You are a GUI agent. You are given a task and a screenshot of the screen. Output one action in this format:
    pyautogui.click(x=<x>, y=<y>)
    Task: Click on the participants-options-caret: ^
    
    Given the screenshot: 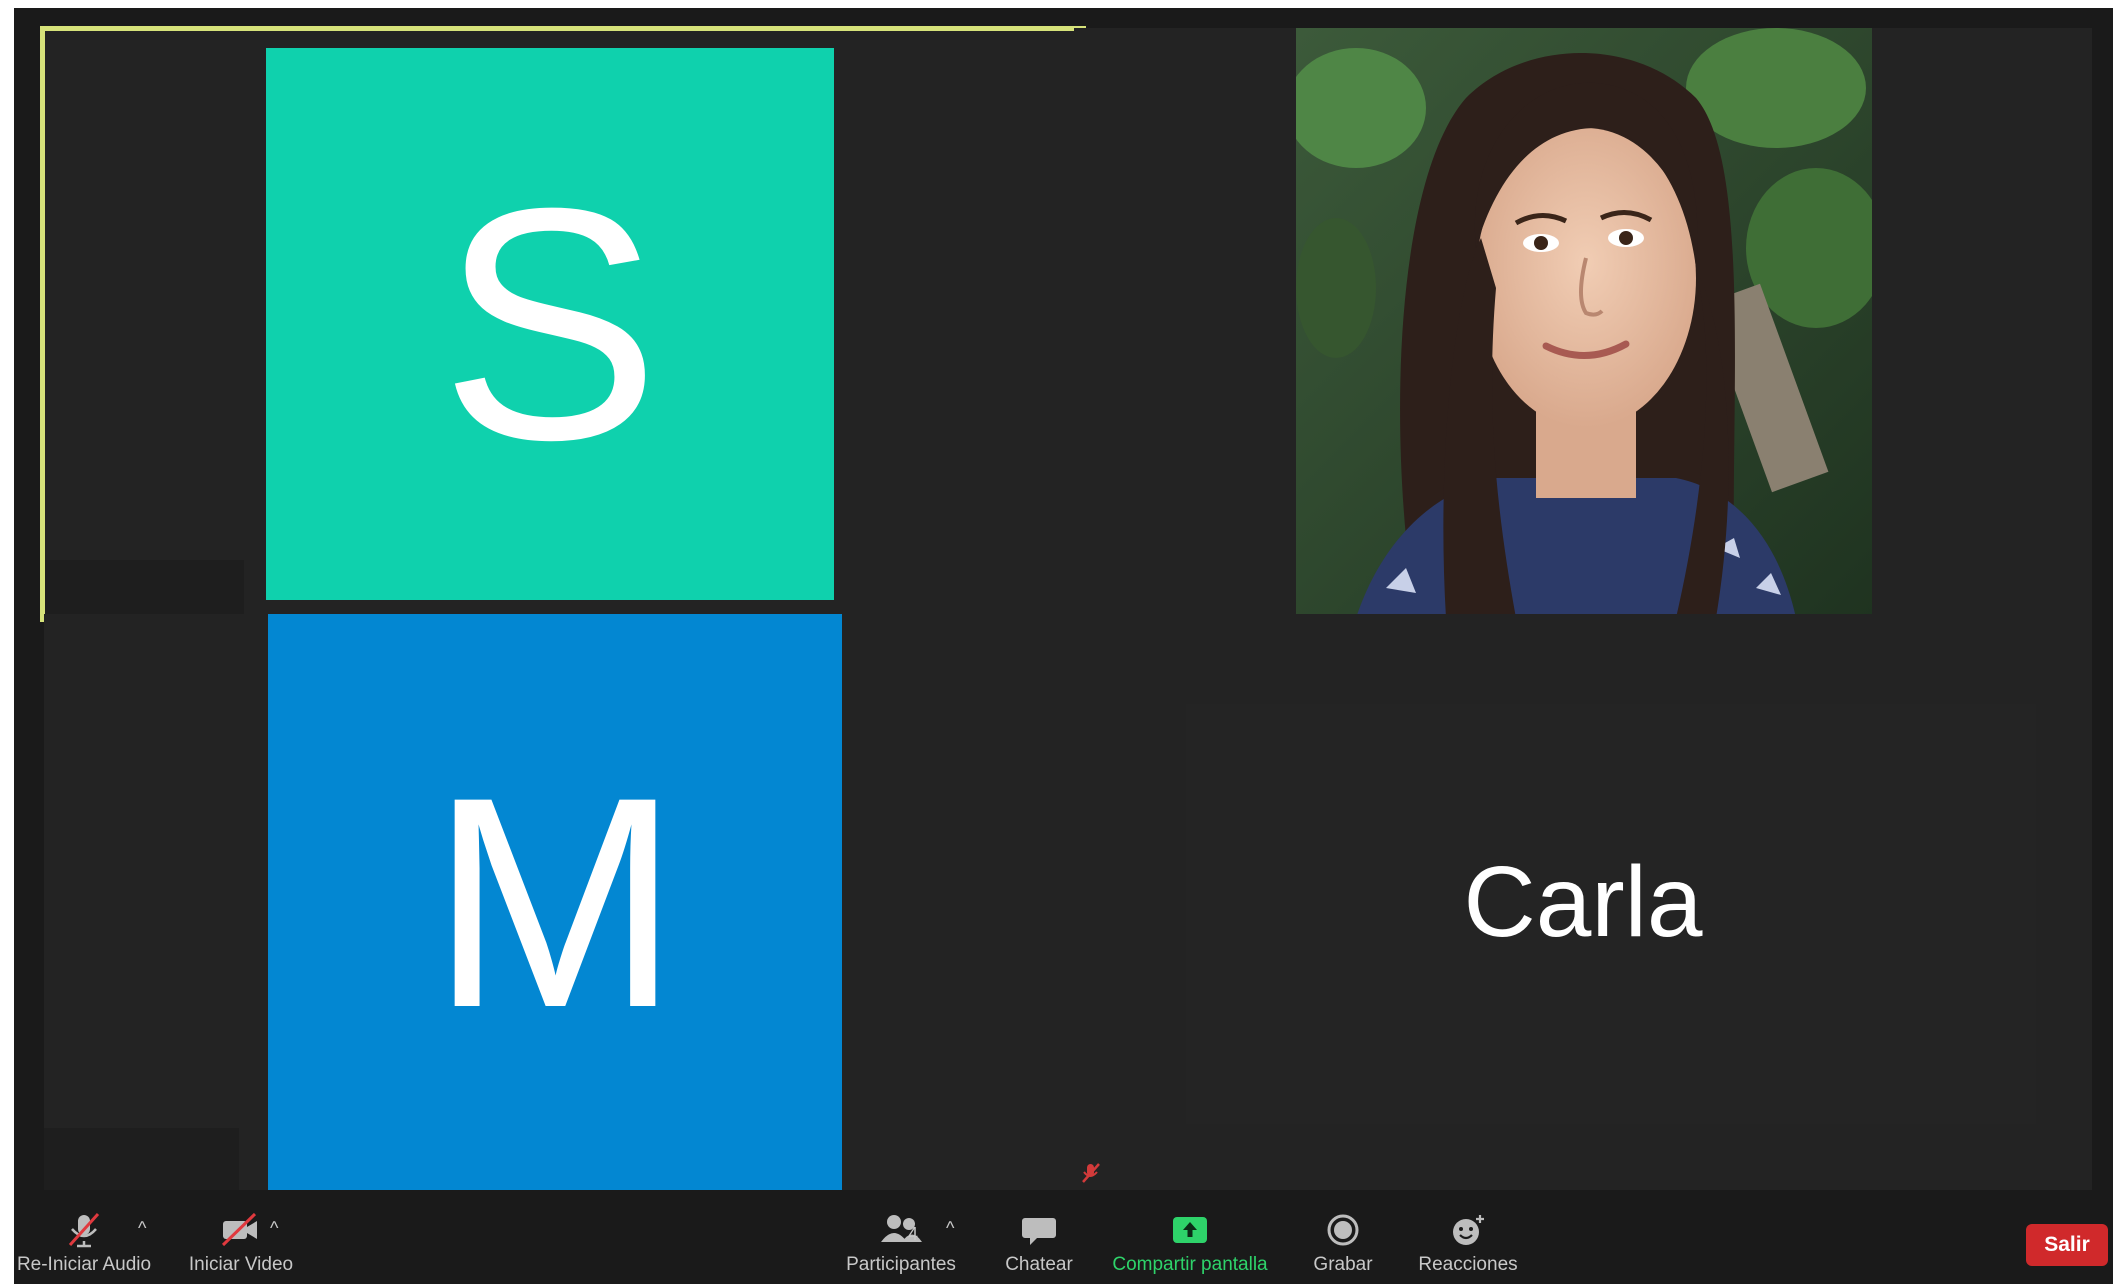 What is the action you would take?
    pyautogui.click(x=950, y=1228)
    